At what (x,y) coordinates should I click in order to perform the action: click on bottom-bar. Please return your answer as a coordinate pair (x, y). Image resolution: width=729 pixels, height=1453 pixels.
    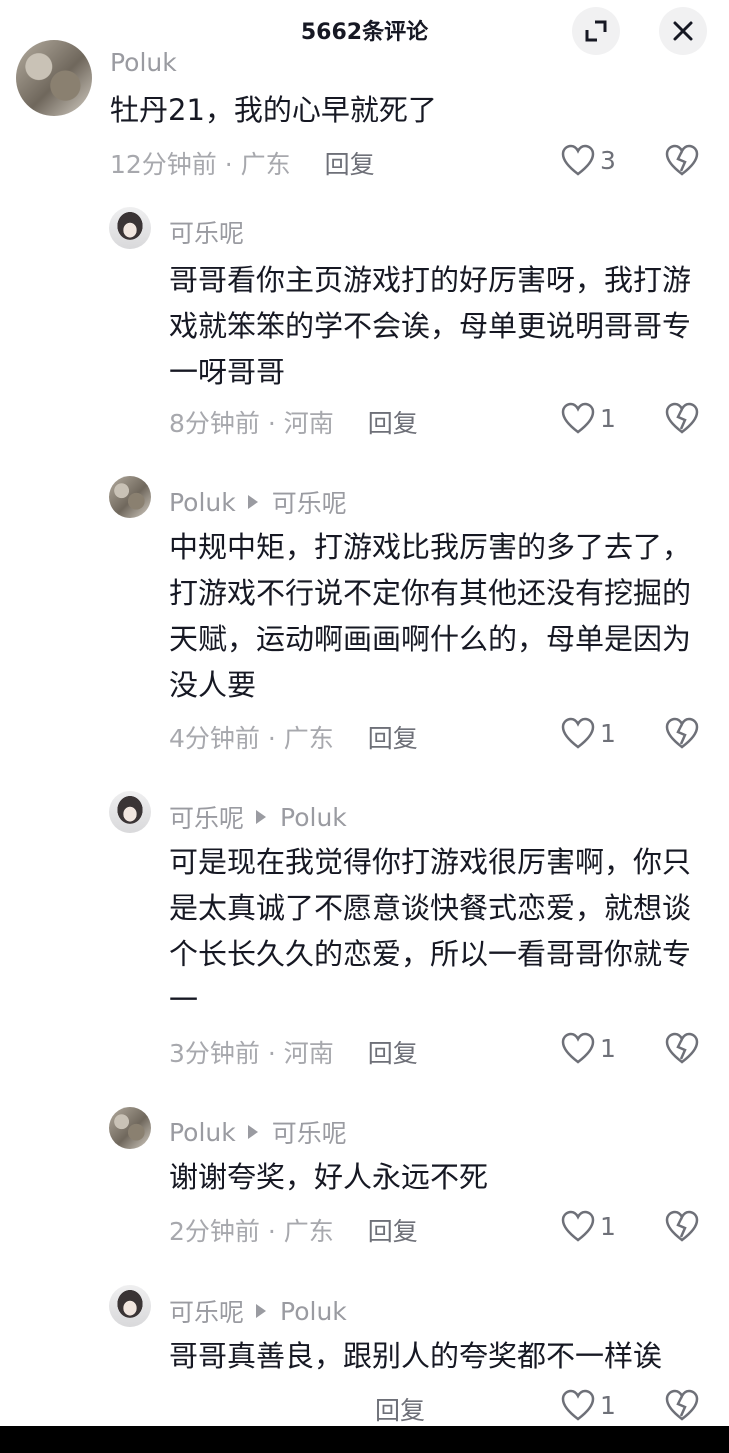
    Looking at the image, I should click on (364, 1439).